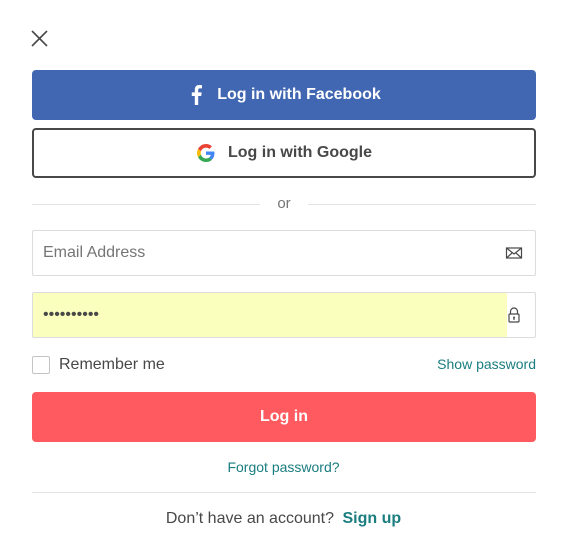 This screenshot has width=567, height=560. I want to click on forgot-password-link: Forgot password?, so click(283, 467).